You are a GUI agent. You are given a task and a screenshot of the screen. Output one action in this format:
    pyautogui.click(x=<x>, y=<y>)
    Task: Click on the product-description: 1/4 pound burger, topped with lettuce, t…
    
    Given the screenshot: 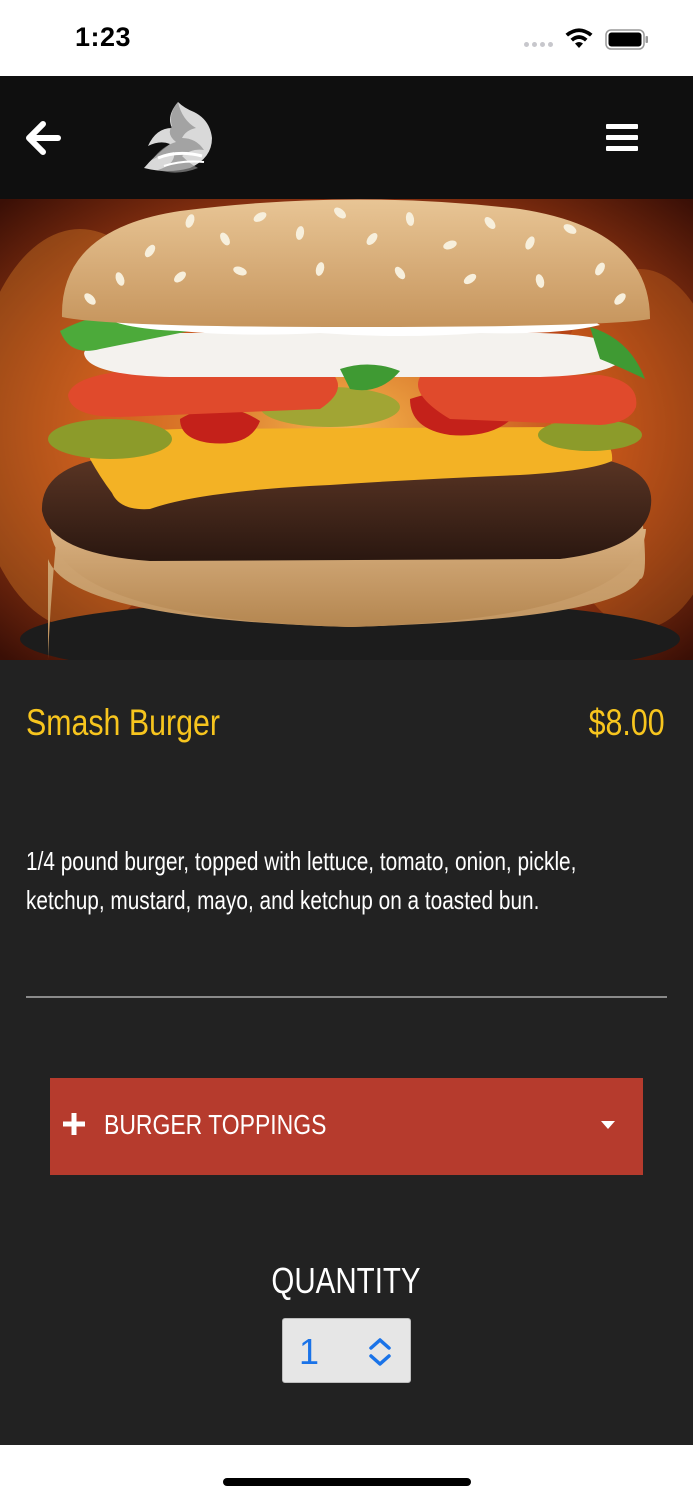 What is the action you would take?
    pyautogui.click(x=301, y=880)
    